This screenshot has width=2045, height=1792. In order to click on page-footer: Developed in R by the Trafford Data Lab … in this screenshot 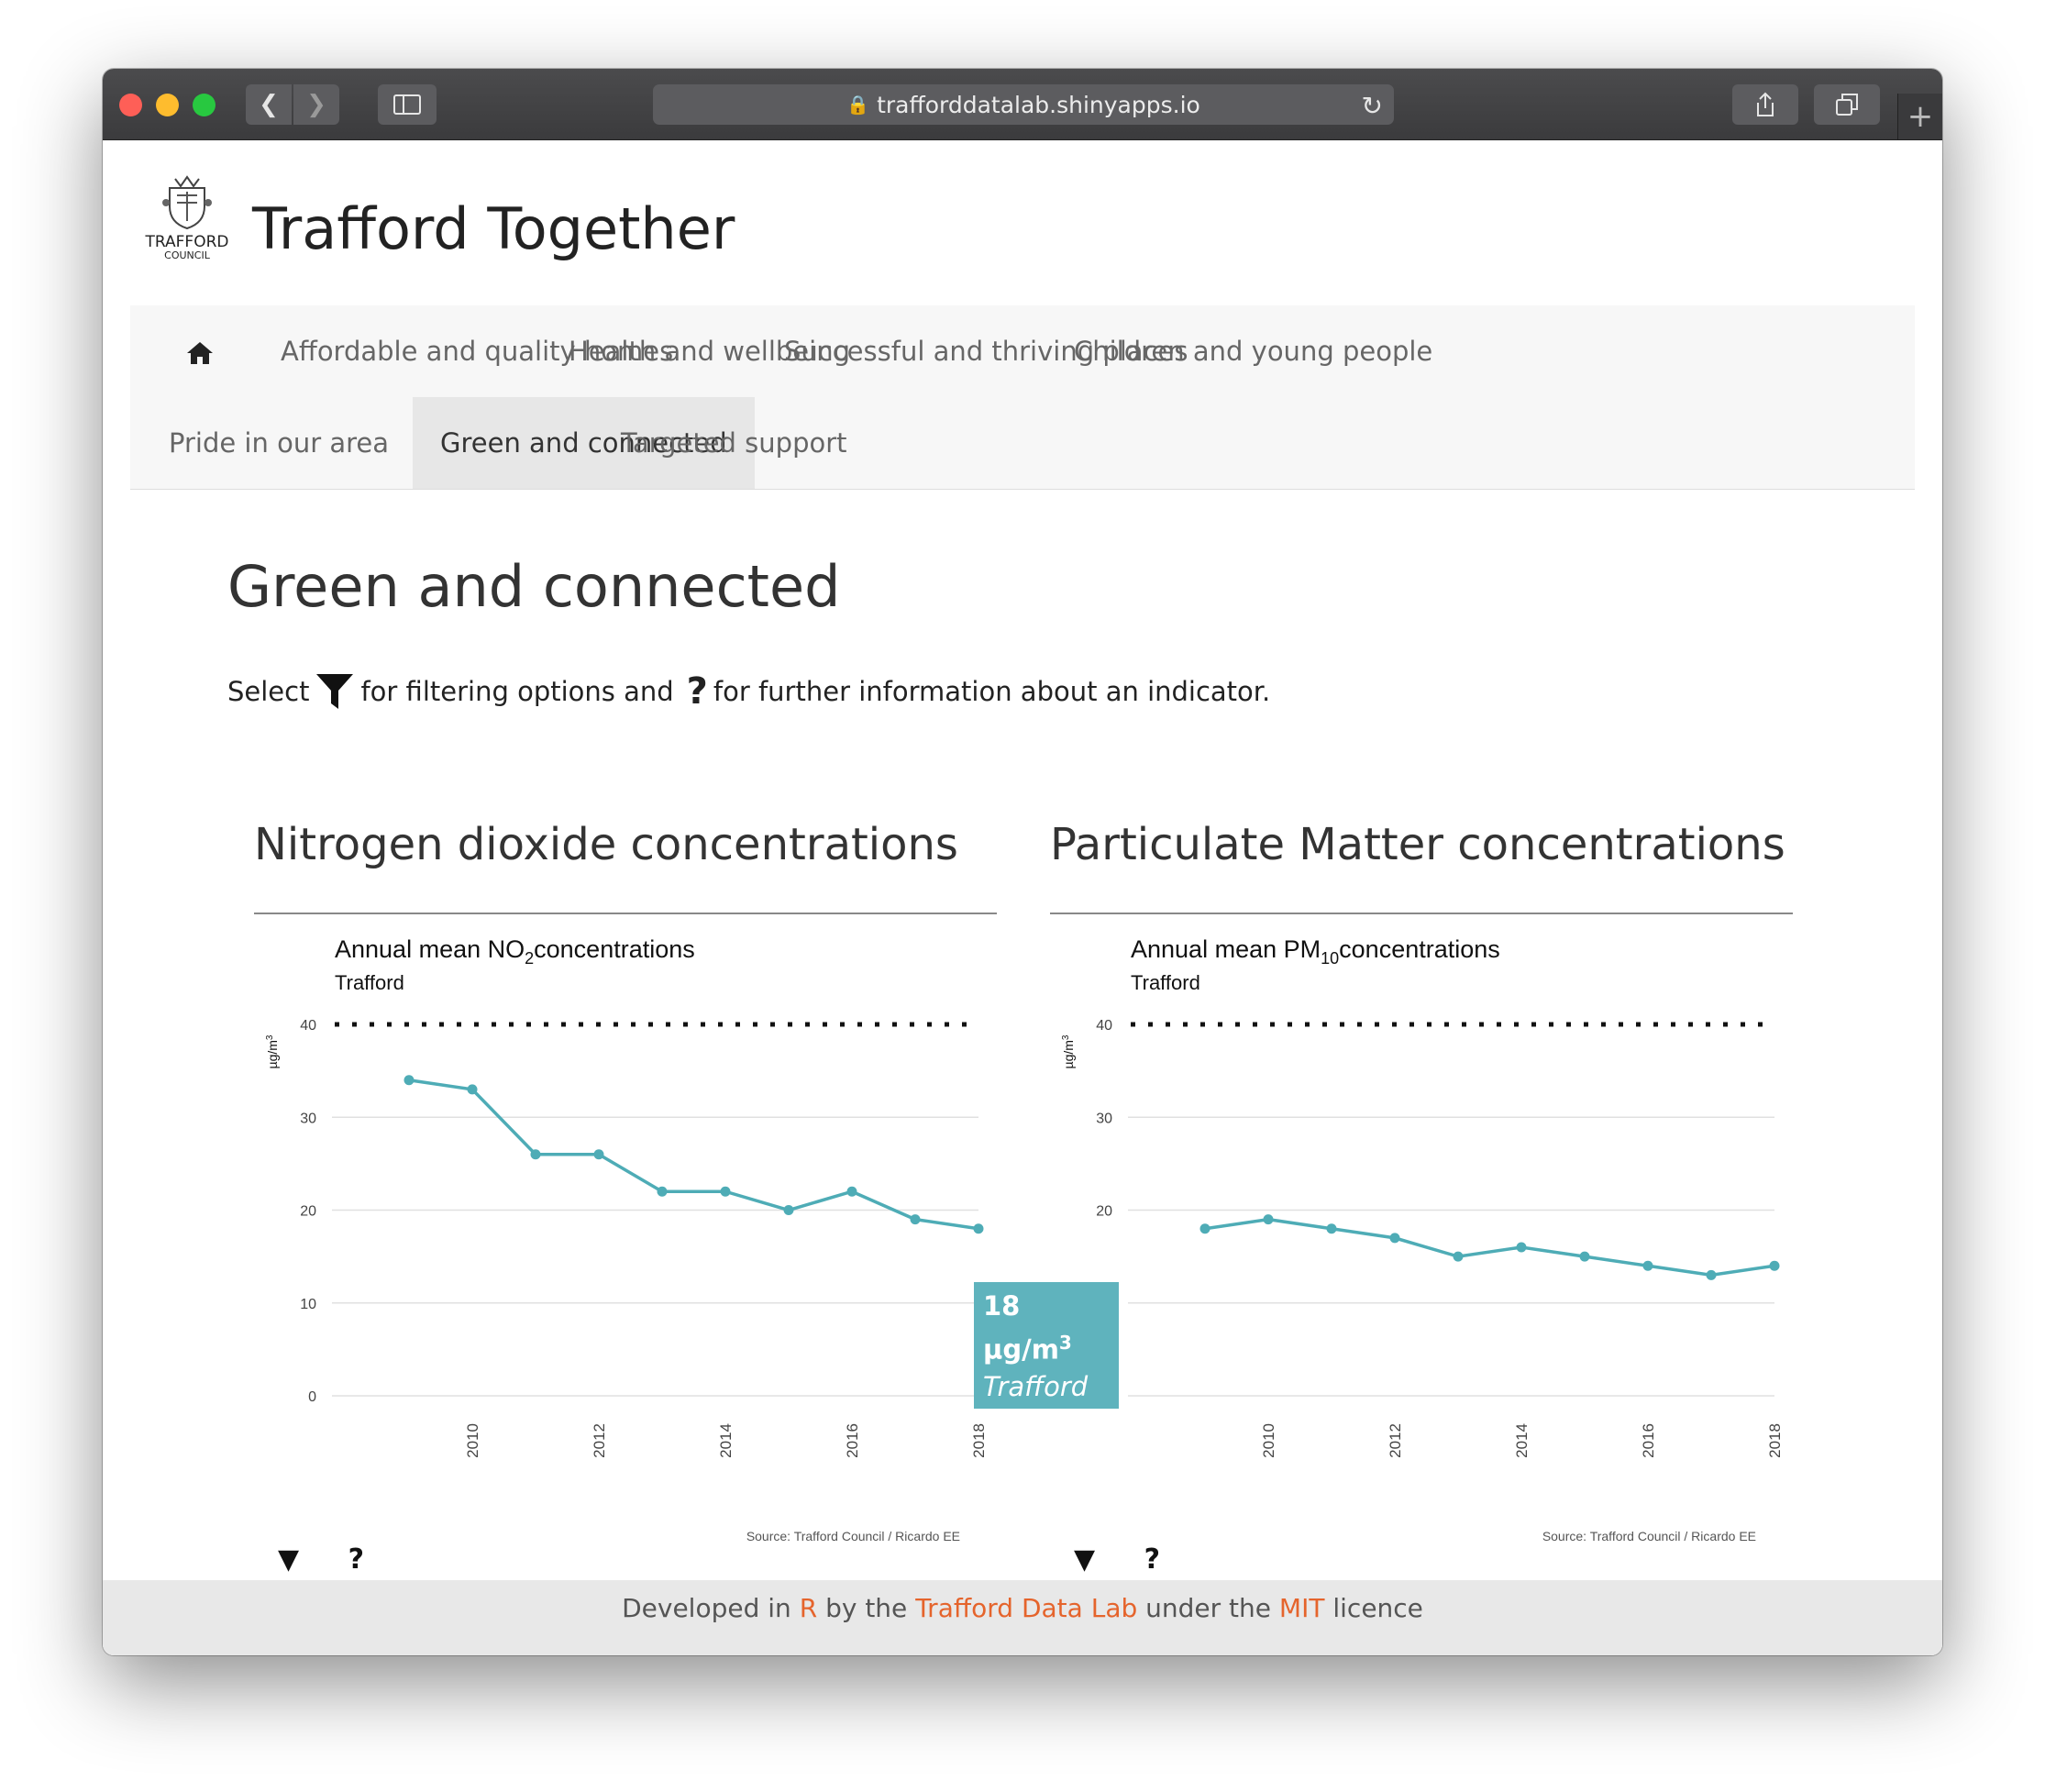, I will do `click(1022, 1618)`.